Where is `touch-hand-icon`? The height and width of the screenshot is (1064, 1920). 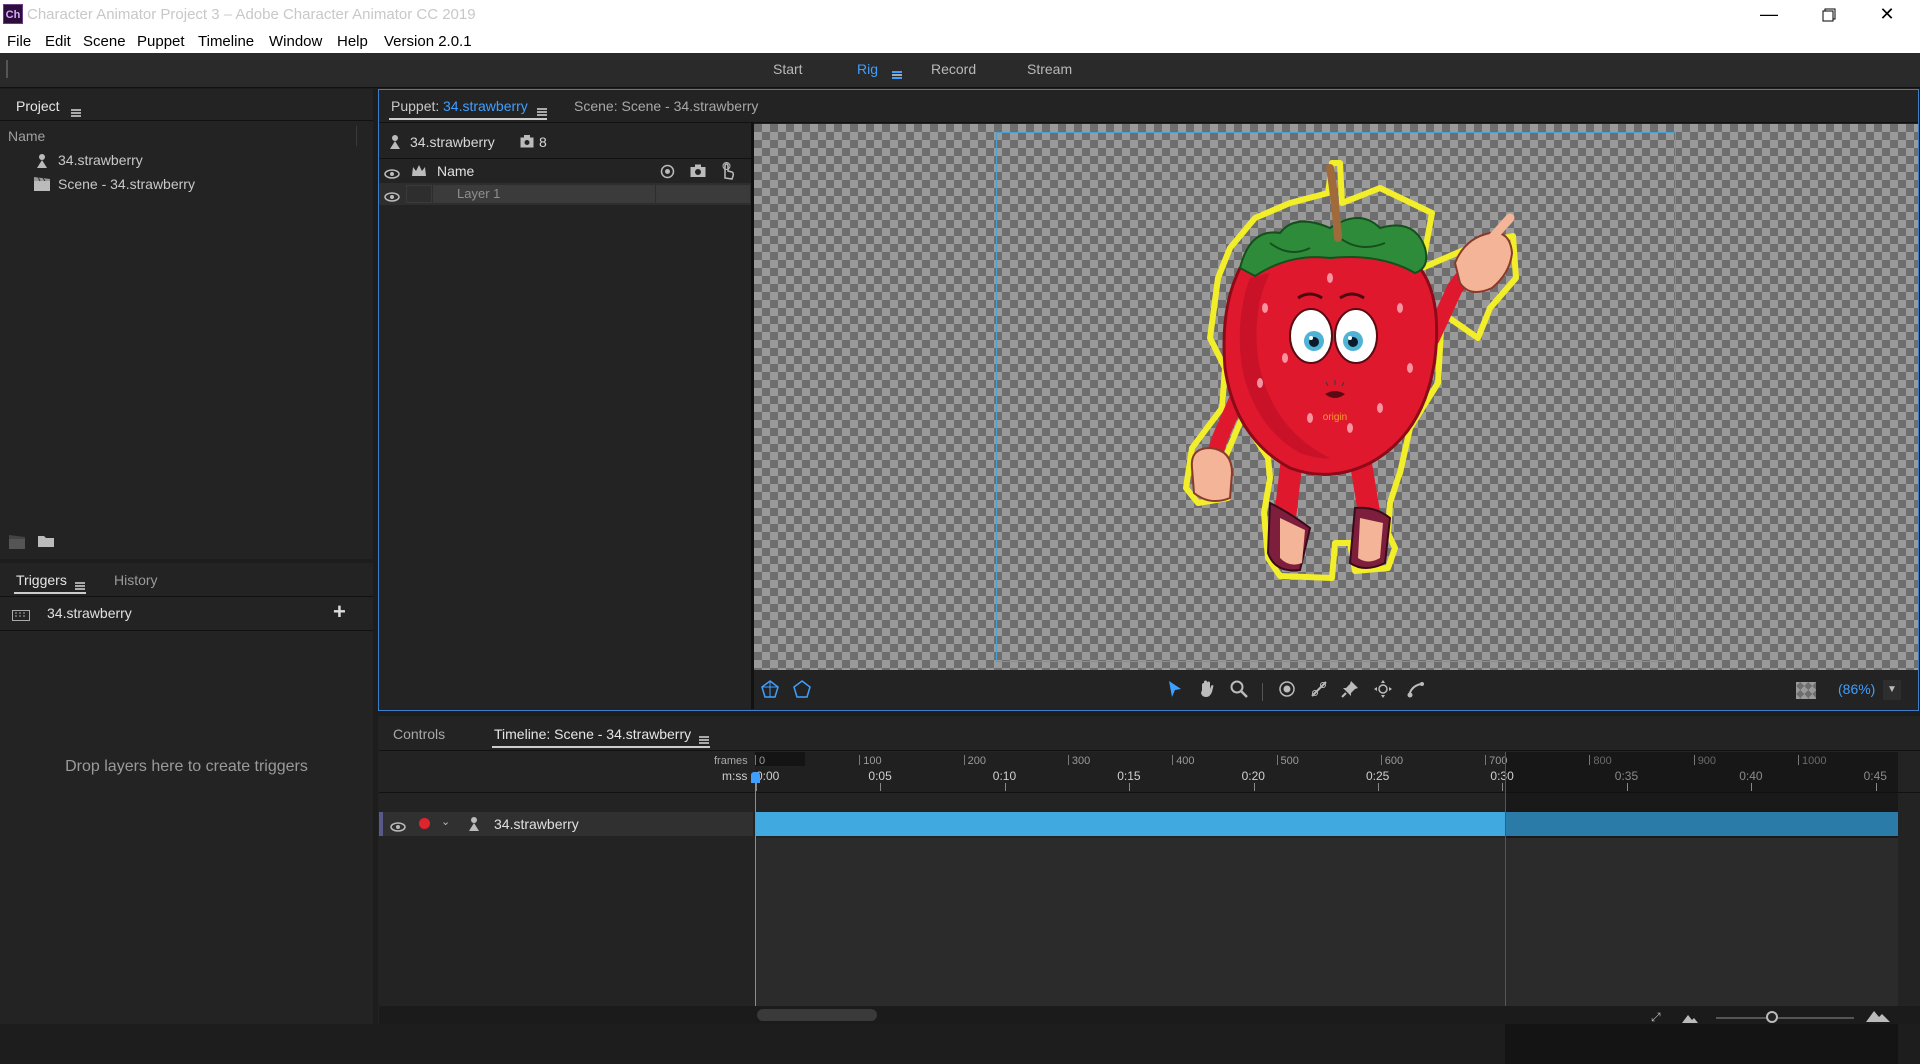
touch-hand-icon is located at coordinates (727, 173).